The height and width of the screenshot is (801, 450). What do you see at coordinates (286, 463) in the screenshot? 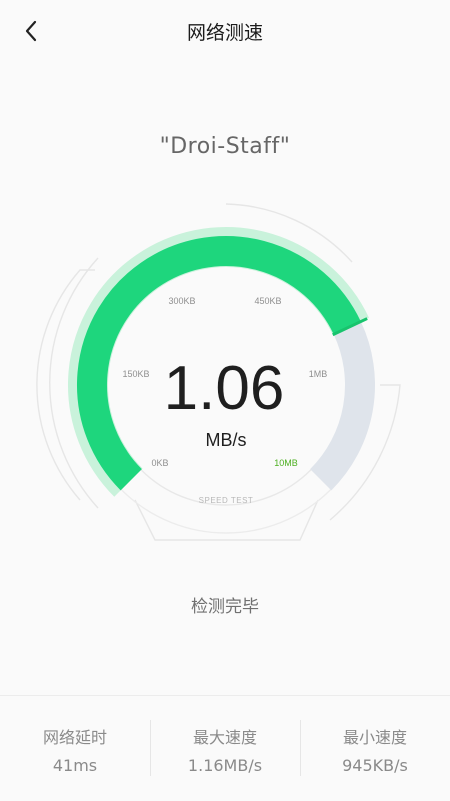
I see `scale-label-10mb: 10MB` at bounding box center [286, 463].